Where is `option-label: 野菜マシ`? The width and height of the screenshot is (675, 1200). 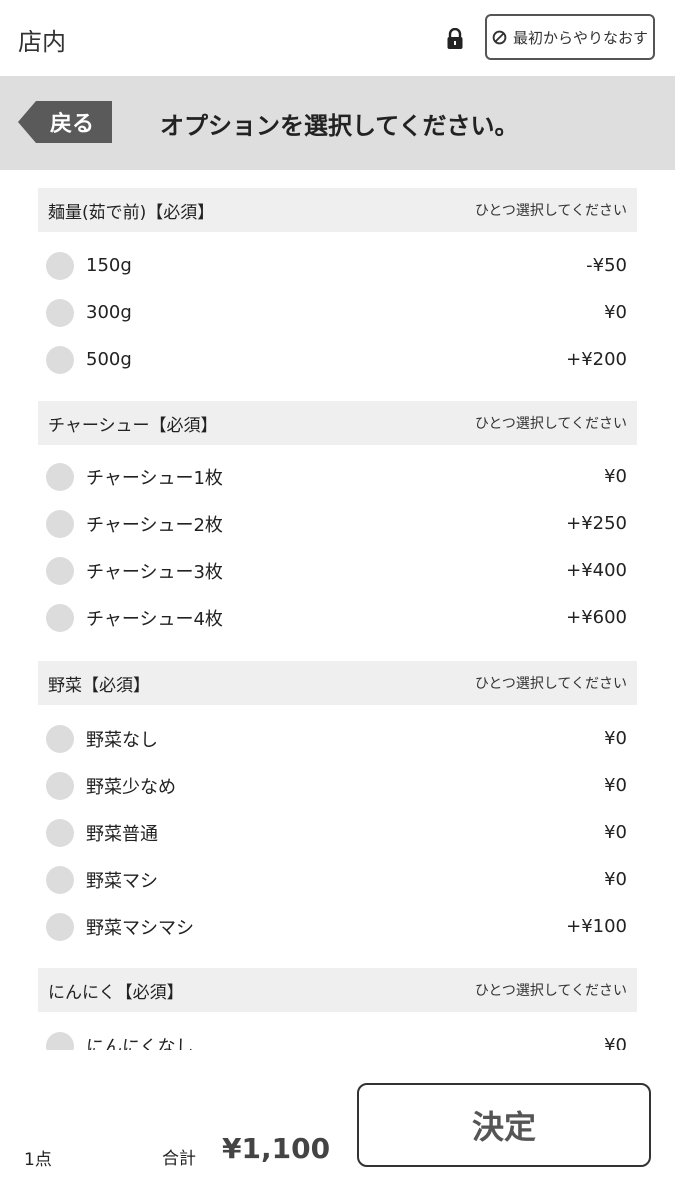
option-label: 野菜マシ is located at coordinates (122, 881).